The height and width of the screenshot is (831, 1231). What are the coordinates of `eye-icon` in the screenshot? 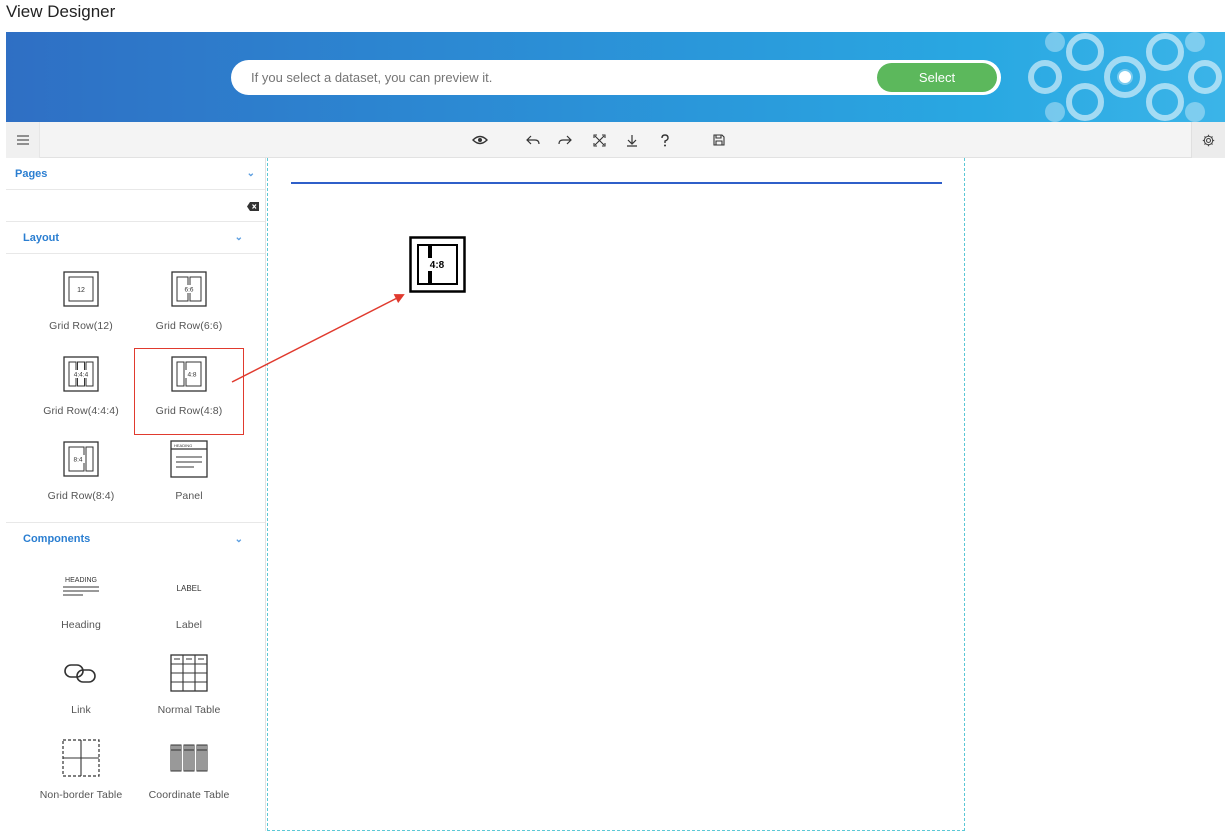 It's located at (480, 140).